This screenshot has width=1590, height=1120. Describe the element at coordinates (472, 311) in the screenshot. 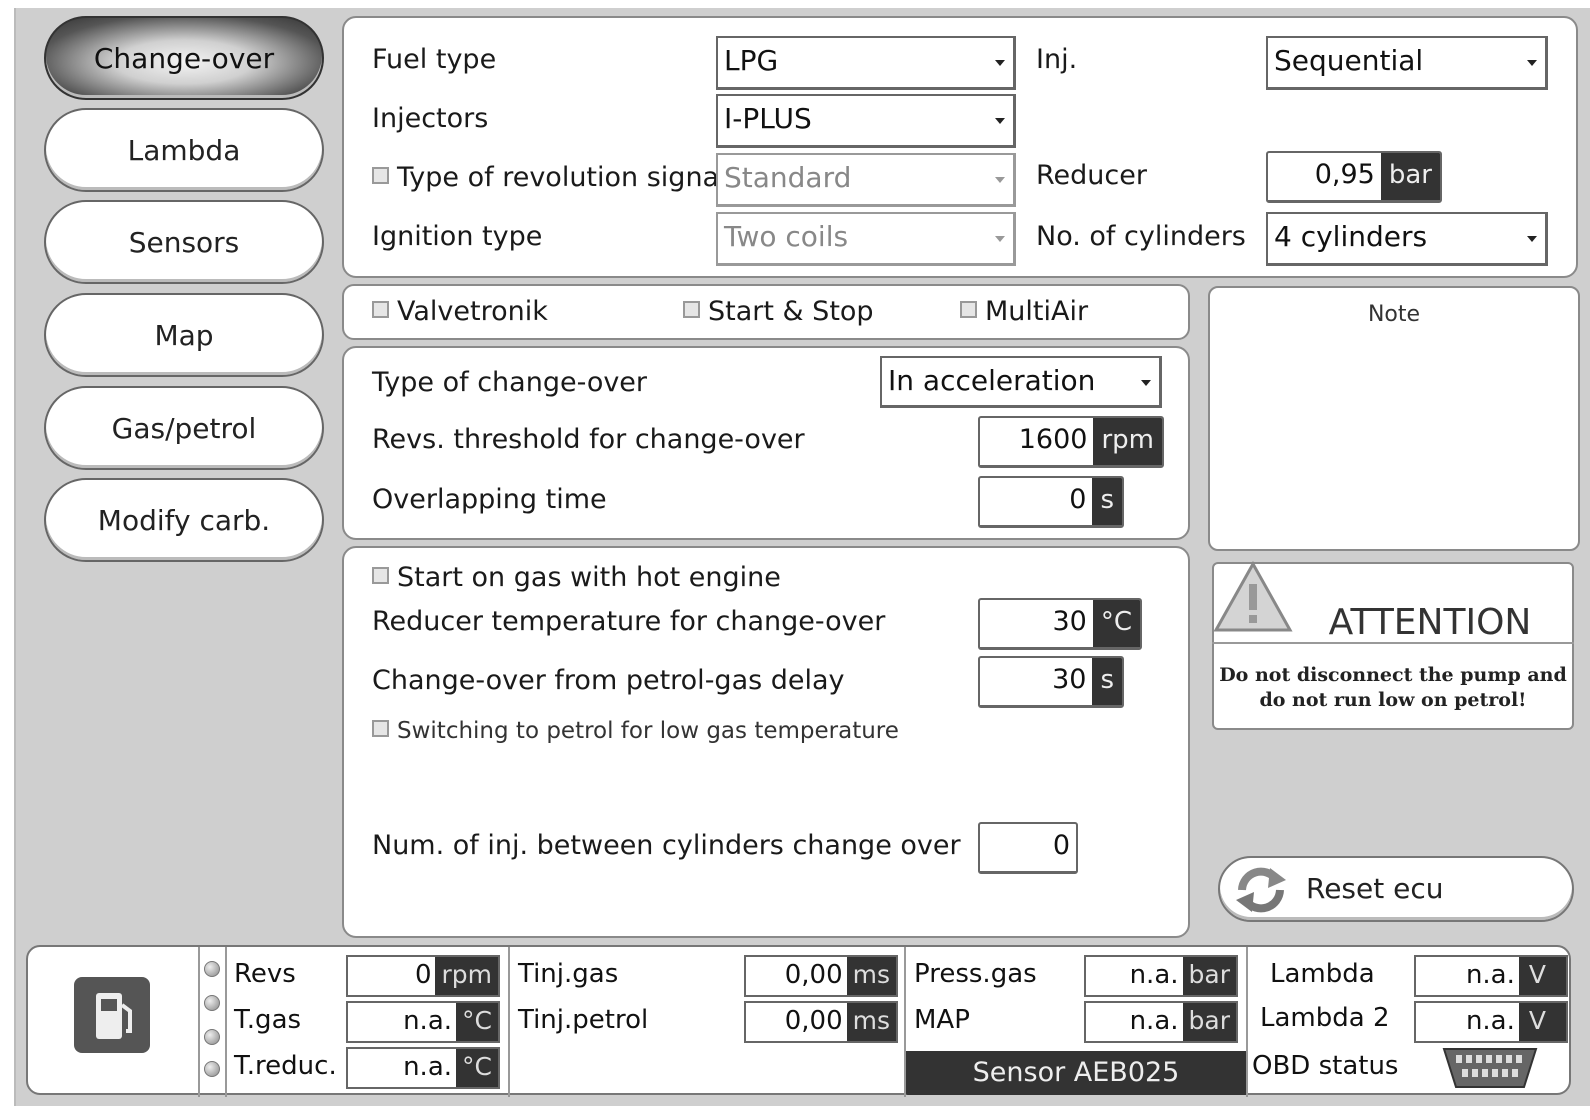

I see `valvetronik-label: Valvetronik` at that location.